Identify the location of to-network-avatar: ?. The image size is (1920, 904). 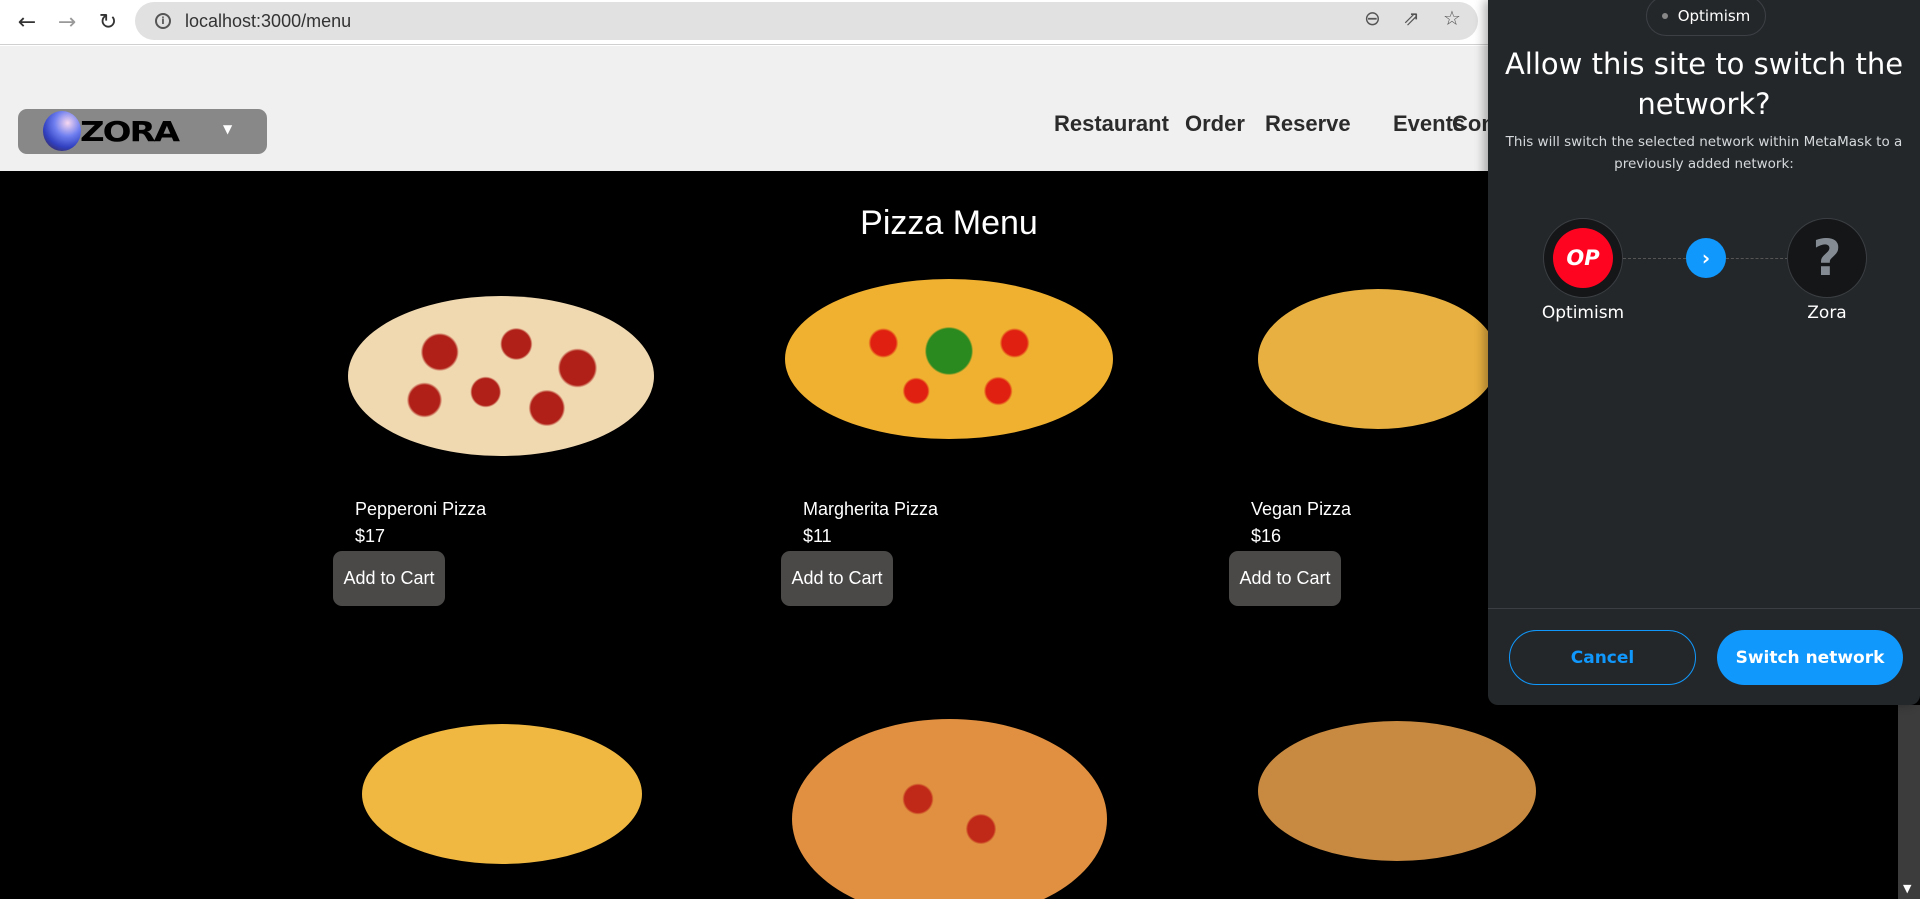
(1827, 258).